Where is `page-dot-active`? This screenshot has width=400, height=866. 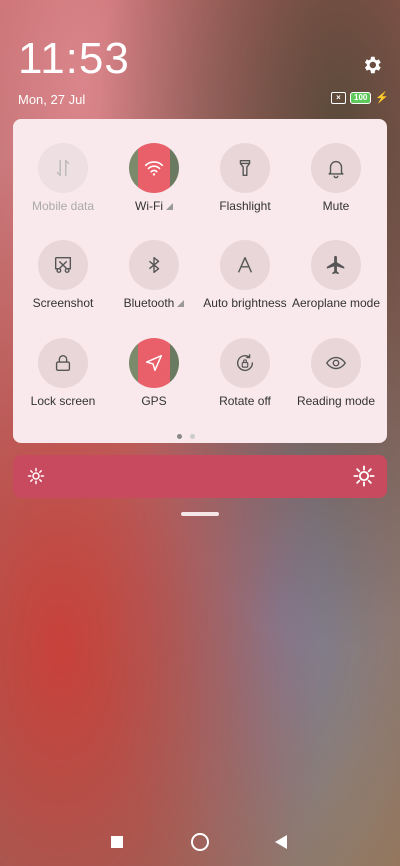
page-dot-active is located at coordinates (179, 436).